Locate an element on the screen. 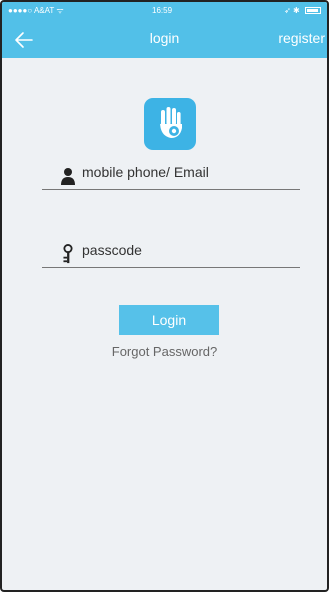 The image size is (329, 592). username-placeholder: mobile phone/ Email is located at coordinates (145, 172).